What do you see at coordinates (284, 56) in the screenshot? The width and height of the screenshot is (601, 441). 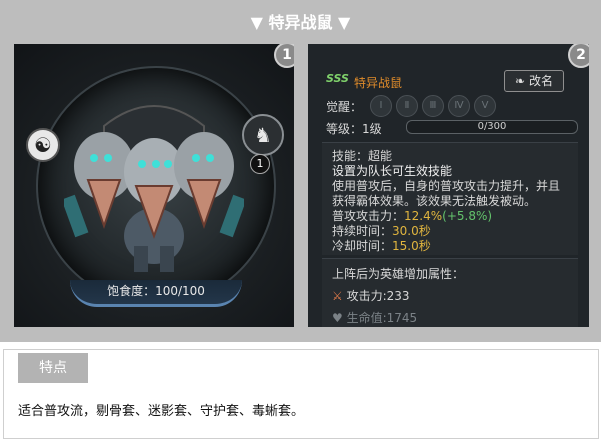 I see `callout-badge-1: 1` at bounding box center [284, 56].